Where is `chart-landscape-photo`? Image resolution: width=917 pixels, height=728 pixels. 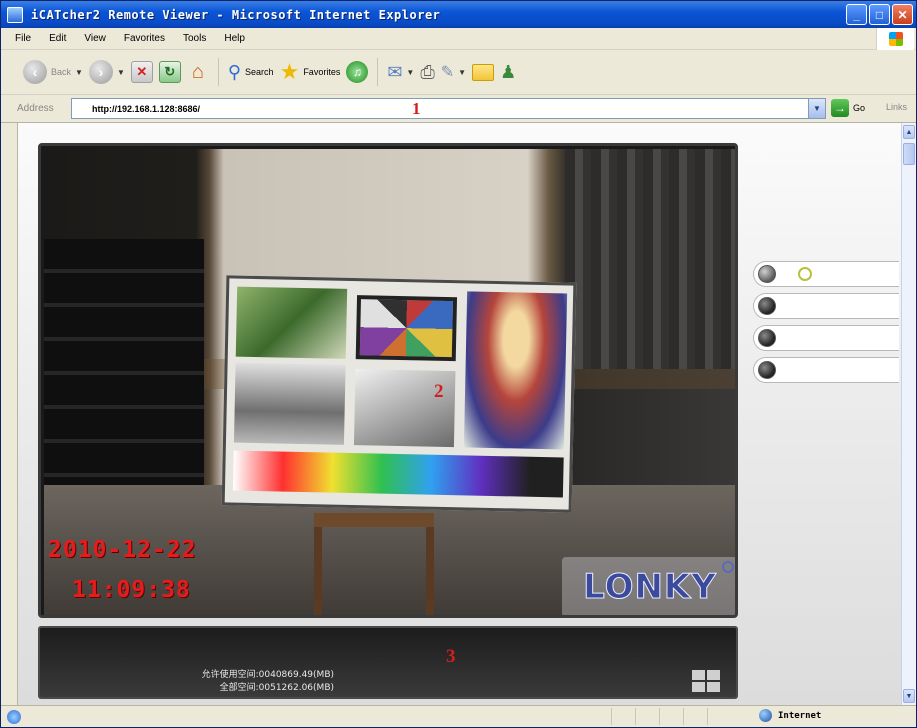 chart-landscape-photo is located at coordinates (291, 322).